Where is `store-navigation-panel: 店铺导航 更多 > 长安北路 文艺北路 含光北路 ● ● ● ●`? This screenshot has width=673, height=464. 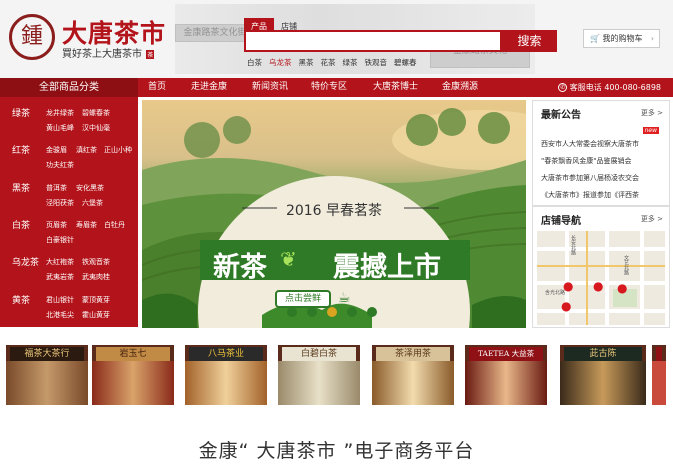
store-navigation-panel: 店铺导航 更多 > 长安北路 文艺北路 含光北路 ● ● ● ● is located at coordinates (601, 267).